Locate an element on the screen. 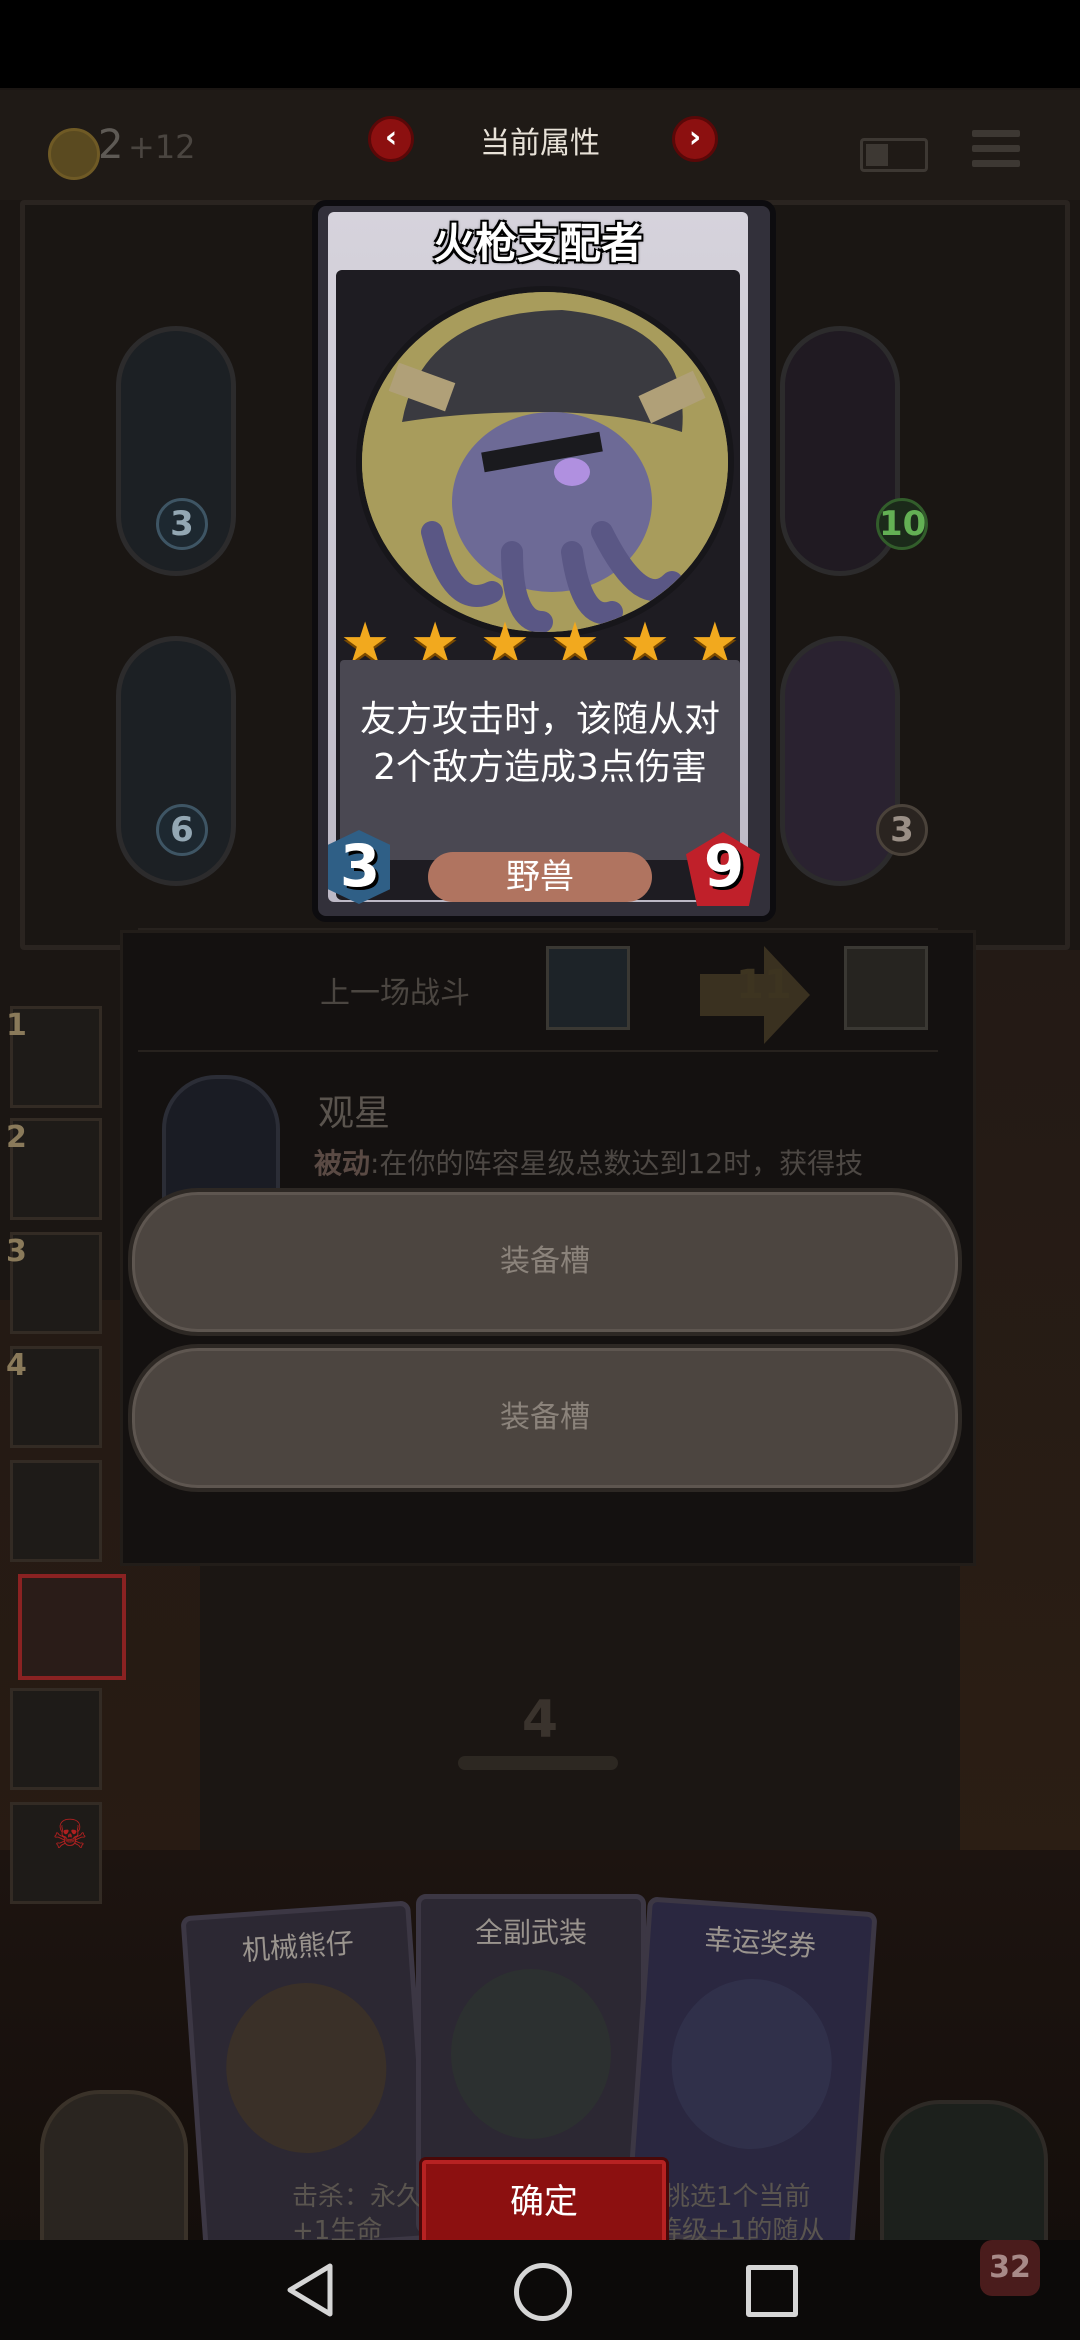 Image resolution: width=1080 pixels, height=2340 pixels. shop-card-title: 全副武装 is located at coordinates (530, 1932).